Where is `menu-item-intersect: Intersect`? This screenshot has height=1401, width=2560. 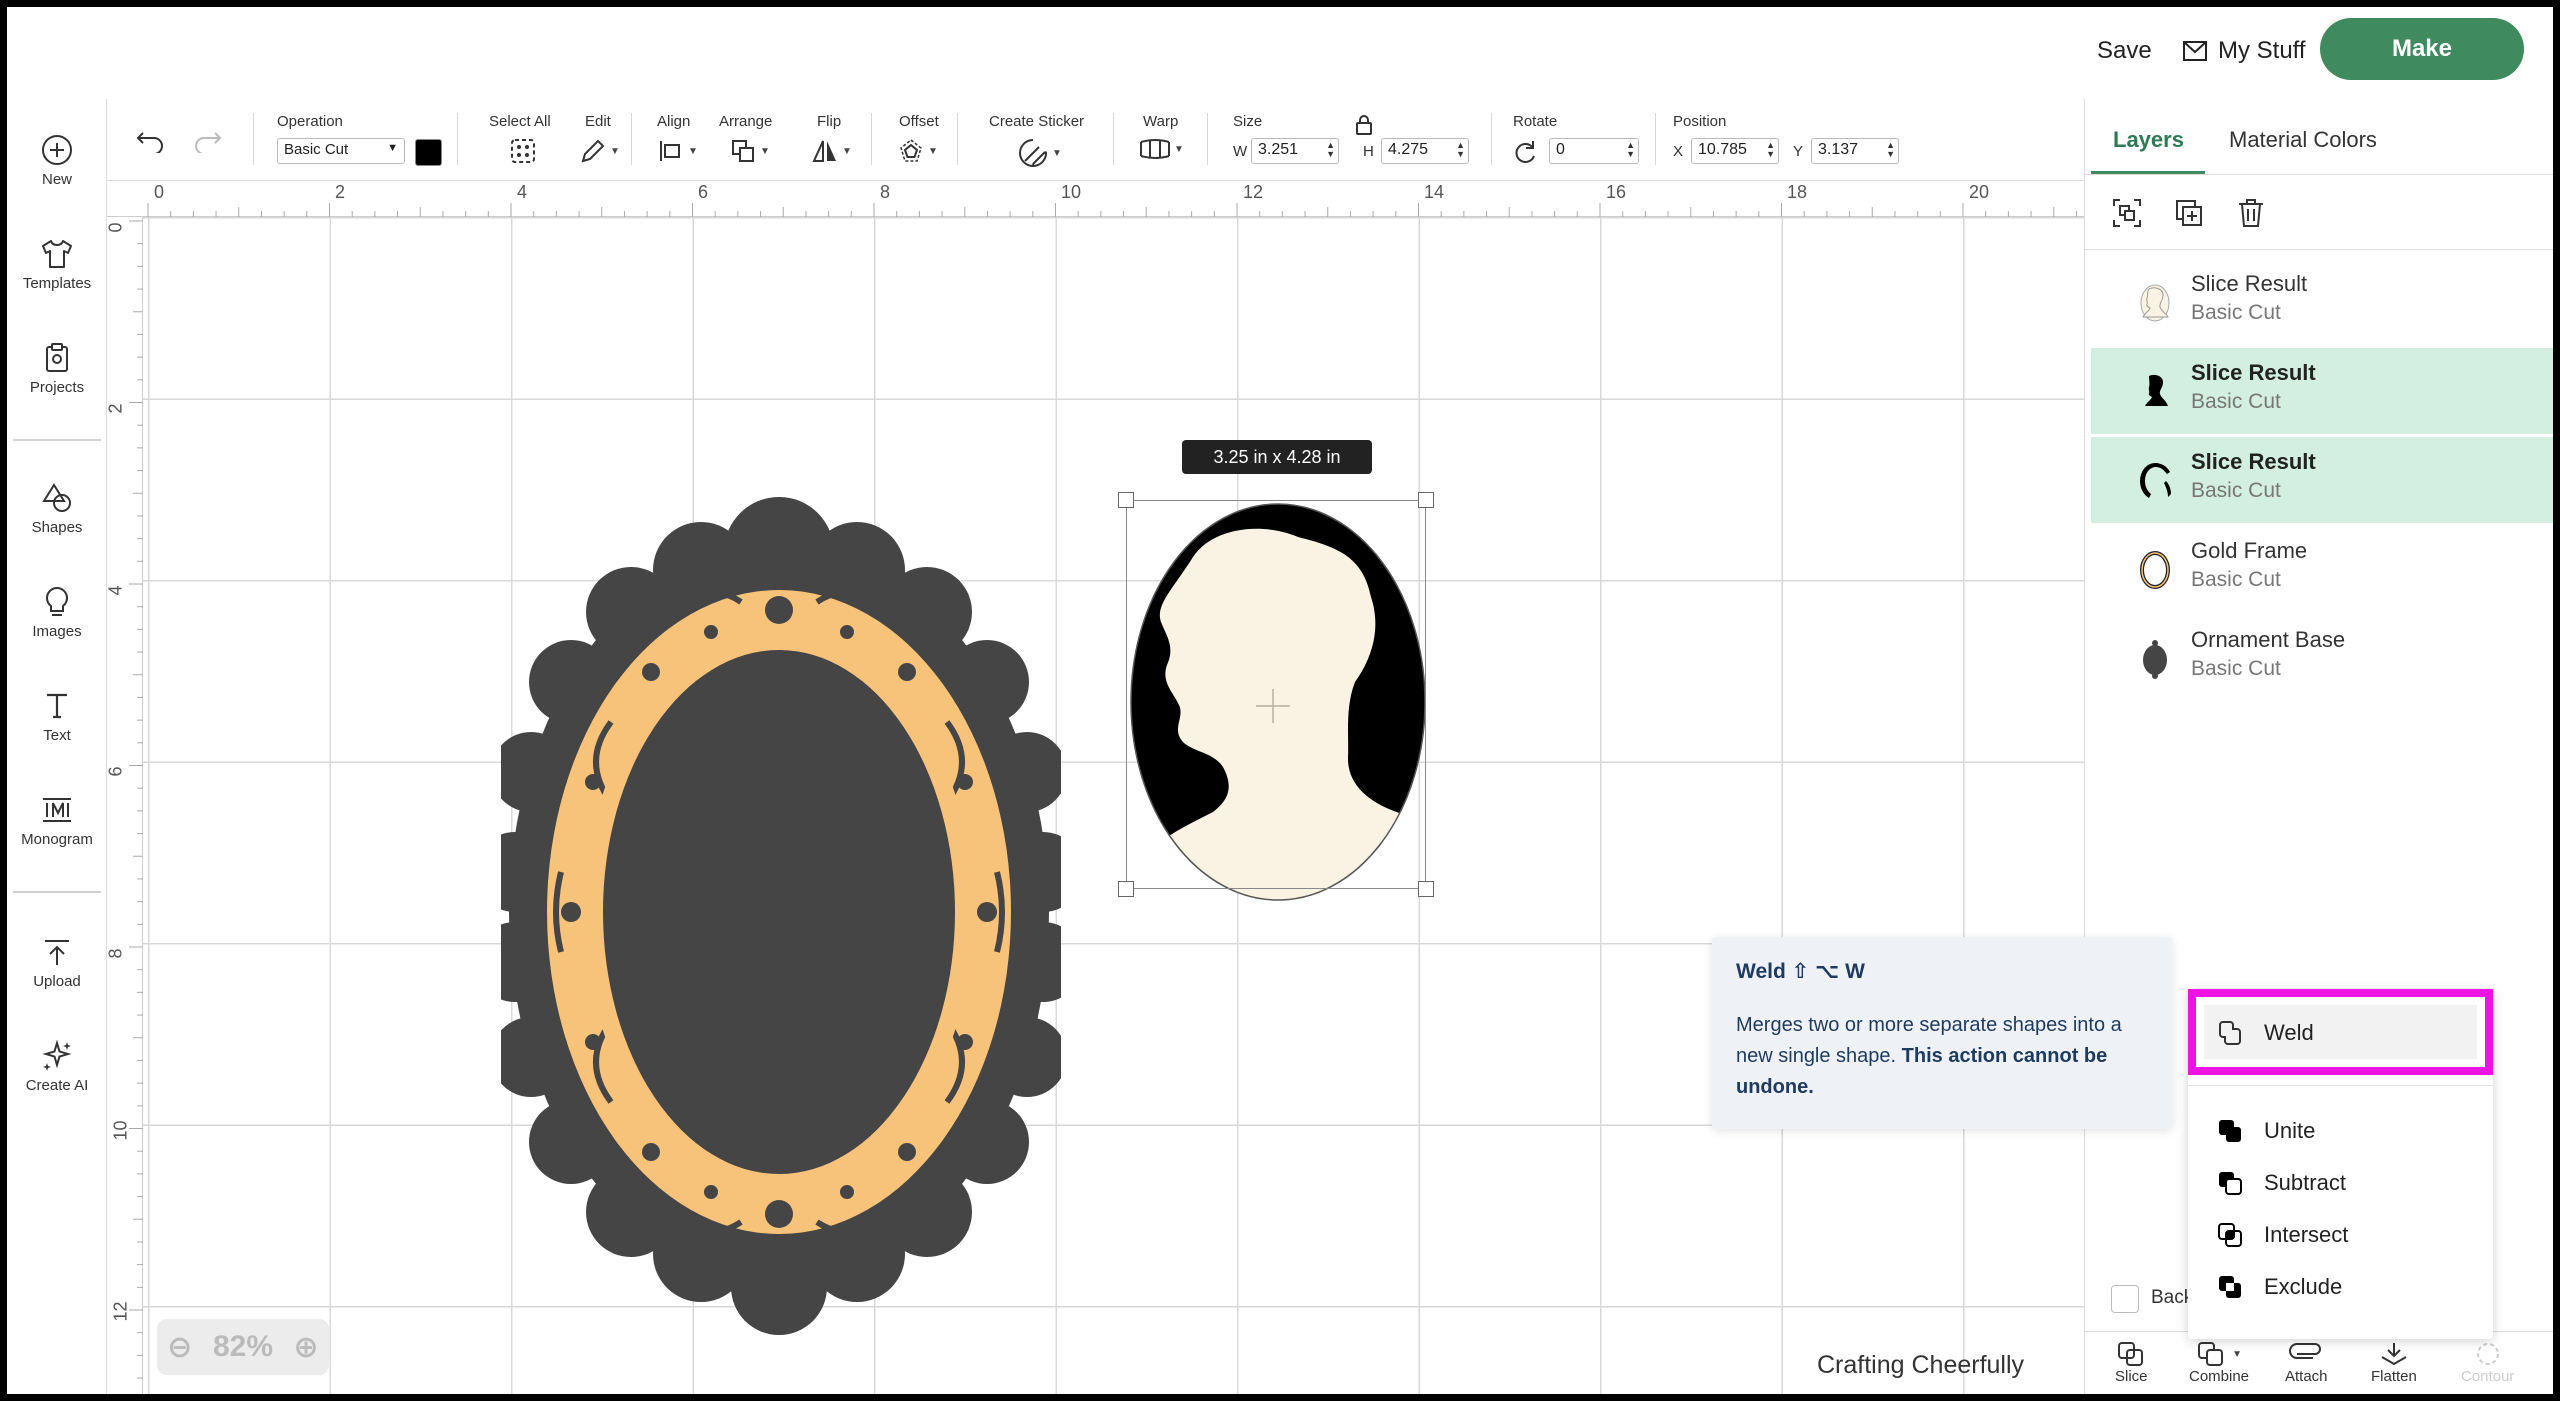 menu-item-intersect: Intersect is located at coordinates (2282, 1235).